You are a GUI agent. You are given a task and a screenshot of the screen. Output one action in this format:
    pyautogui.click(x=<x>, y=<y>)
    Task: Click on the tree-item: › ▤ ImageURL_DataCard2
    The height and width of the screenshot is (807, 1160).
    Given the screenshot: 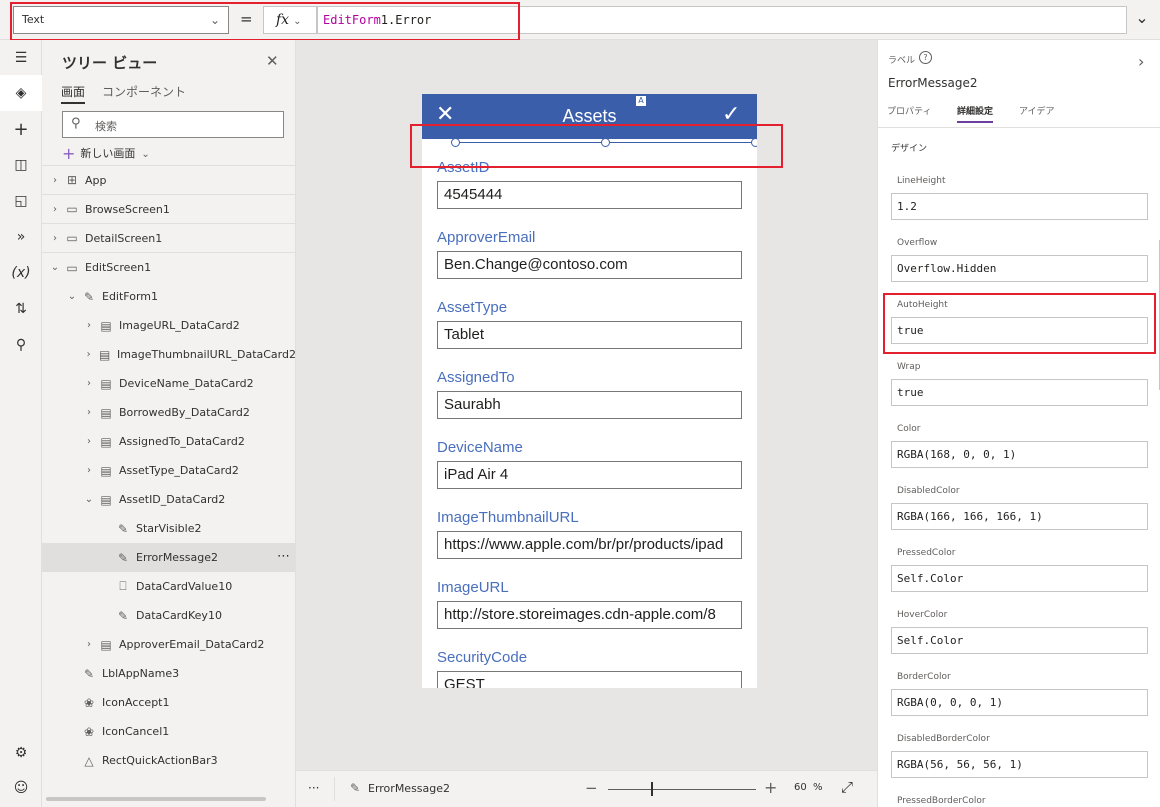 What is the action you would take?
    pyautogui.click(x=169, y=325)
    